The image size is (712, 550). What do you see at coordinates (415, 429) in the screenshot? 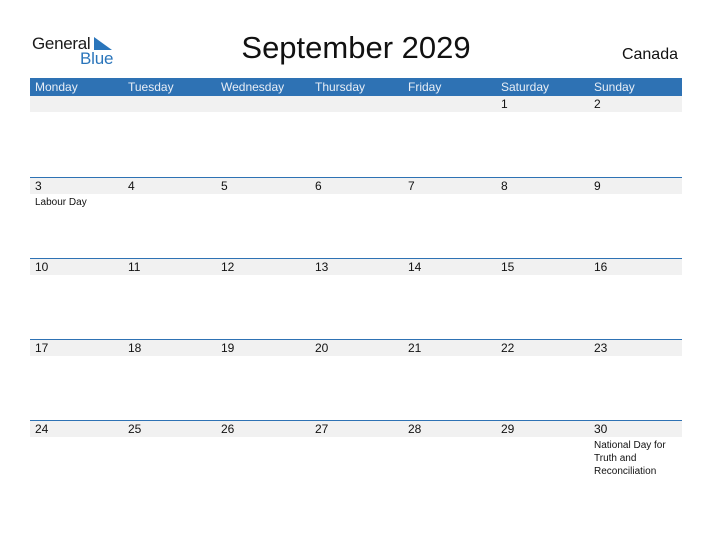
I see `day-number: 28` at bounding box center [415, 429].